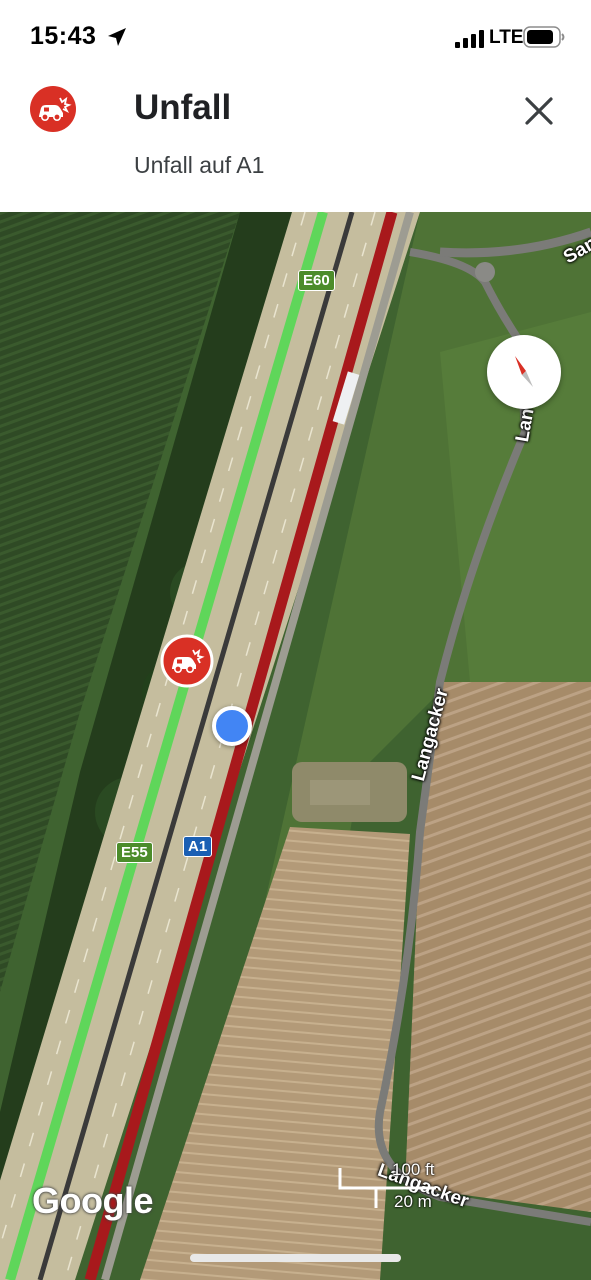  I want to click on current-location-dot, so click(232, 726).